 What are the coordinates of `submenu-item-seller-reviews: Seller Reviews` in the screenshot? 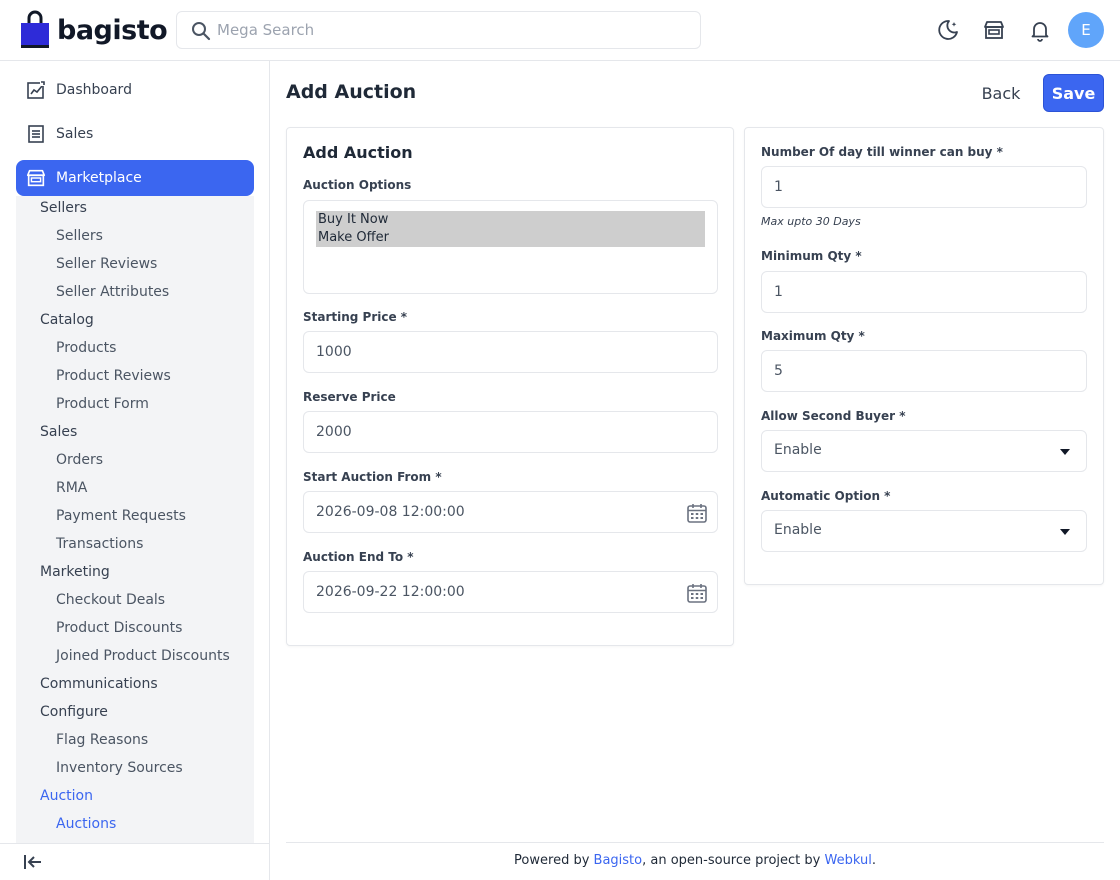 It's located at (106, 264).